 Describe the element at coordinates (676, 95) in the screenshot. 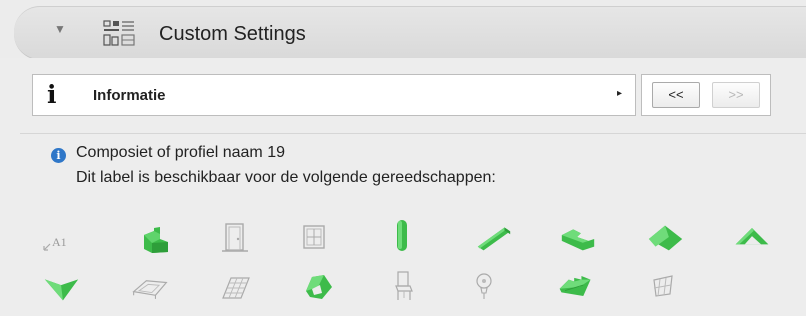

I see `previous-button: <<` at that location.